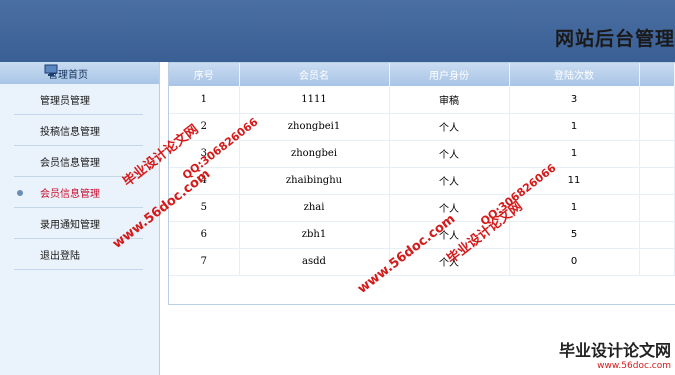  I want to click on sidebar-item-admin: 管理员管理, so click(78, 99).